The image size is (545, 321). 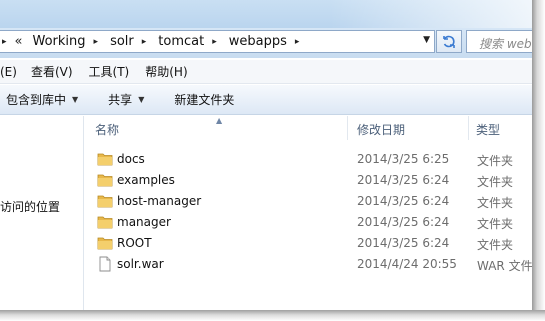 What do you see at coordinates (134, 243) in the screenshot?
I see `file-name: ROOT` at bounding box center [134, 243].